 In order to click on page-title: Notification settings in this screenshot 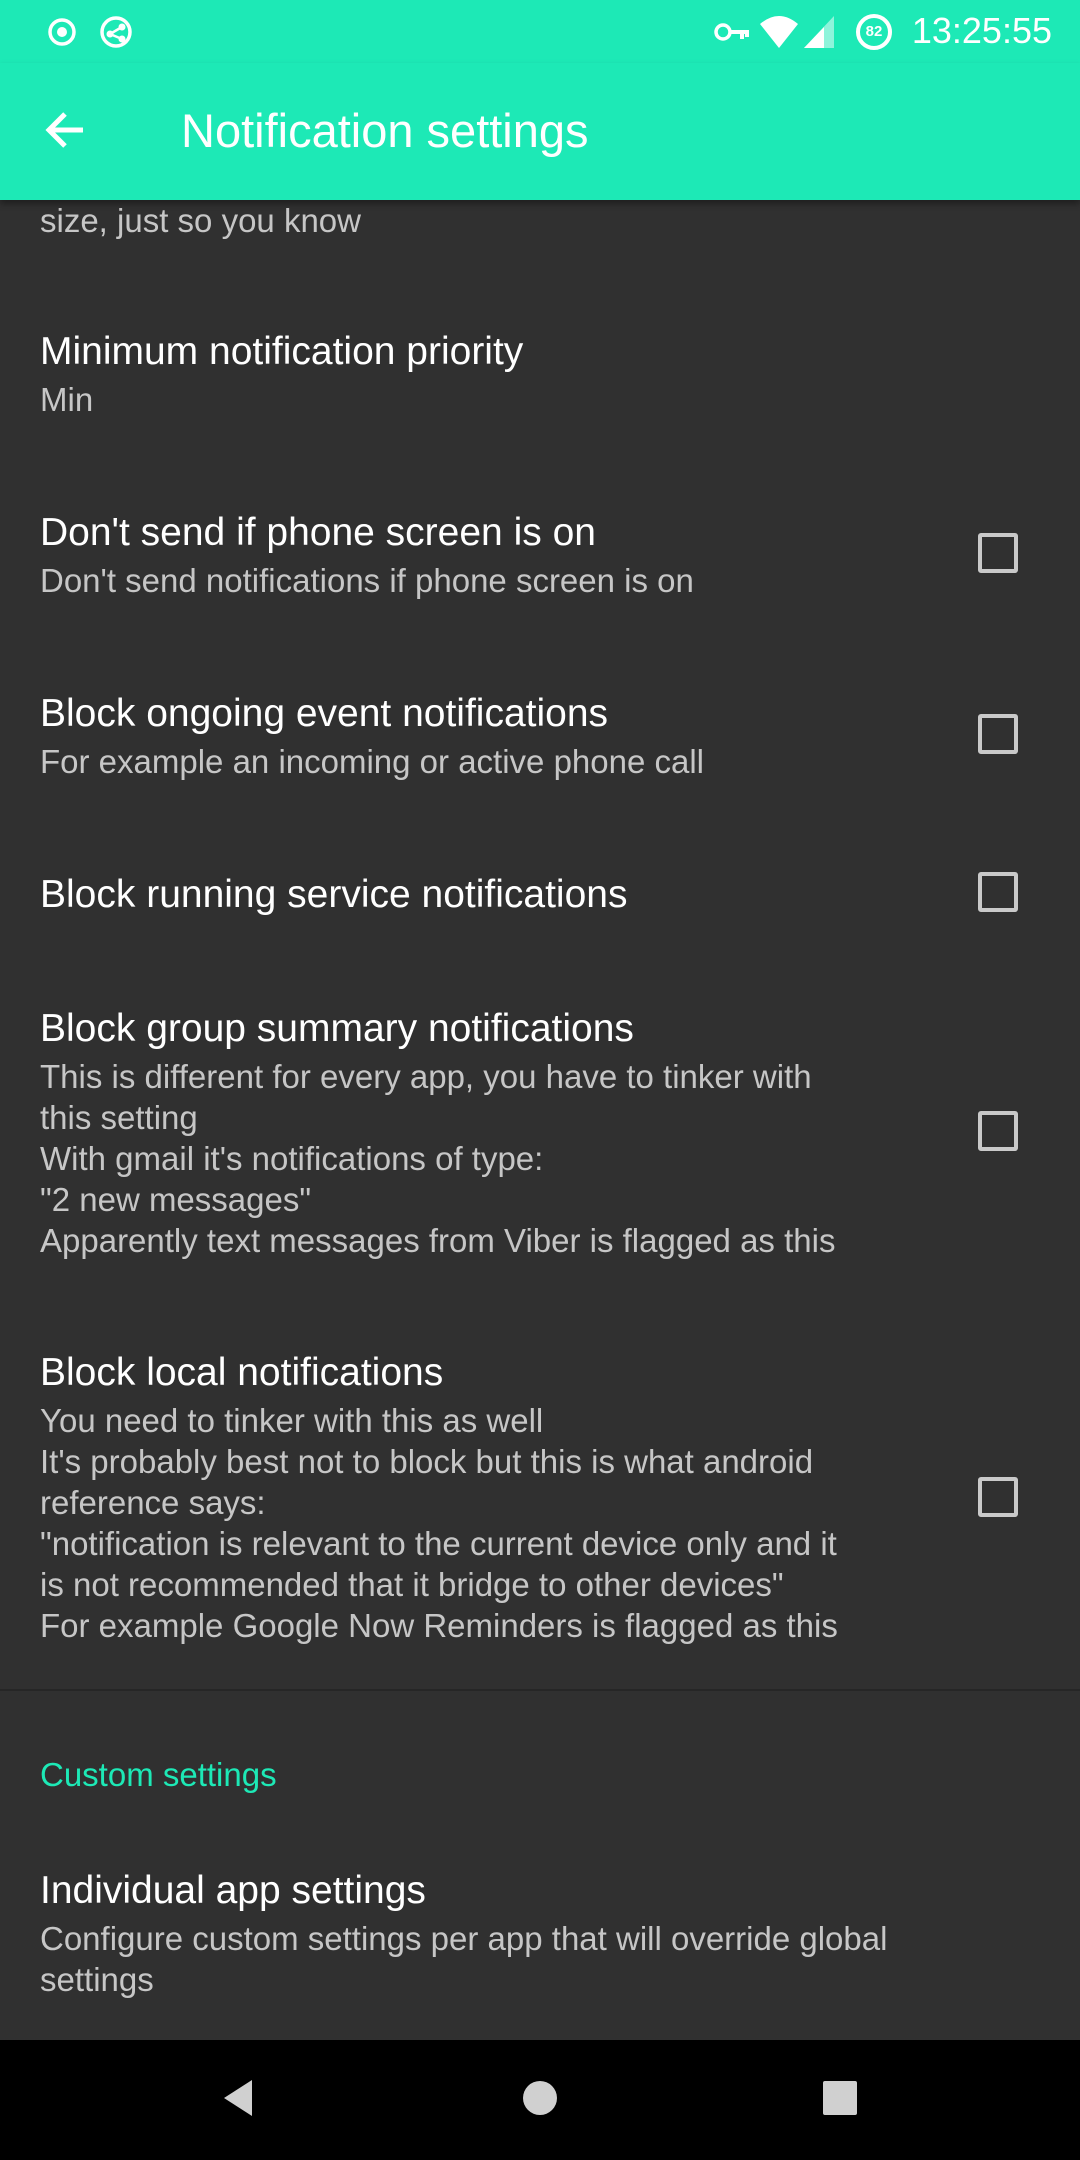, I will do `click(385, 130)`.